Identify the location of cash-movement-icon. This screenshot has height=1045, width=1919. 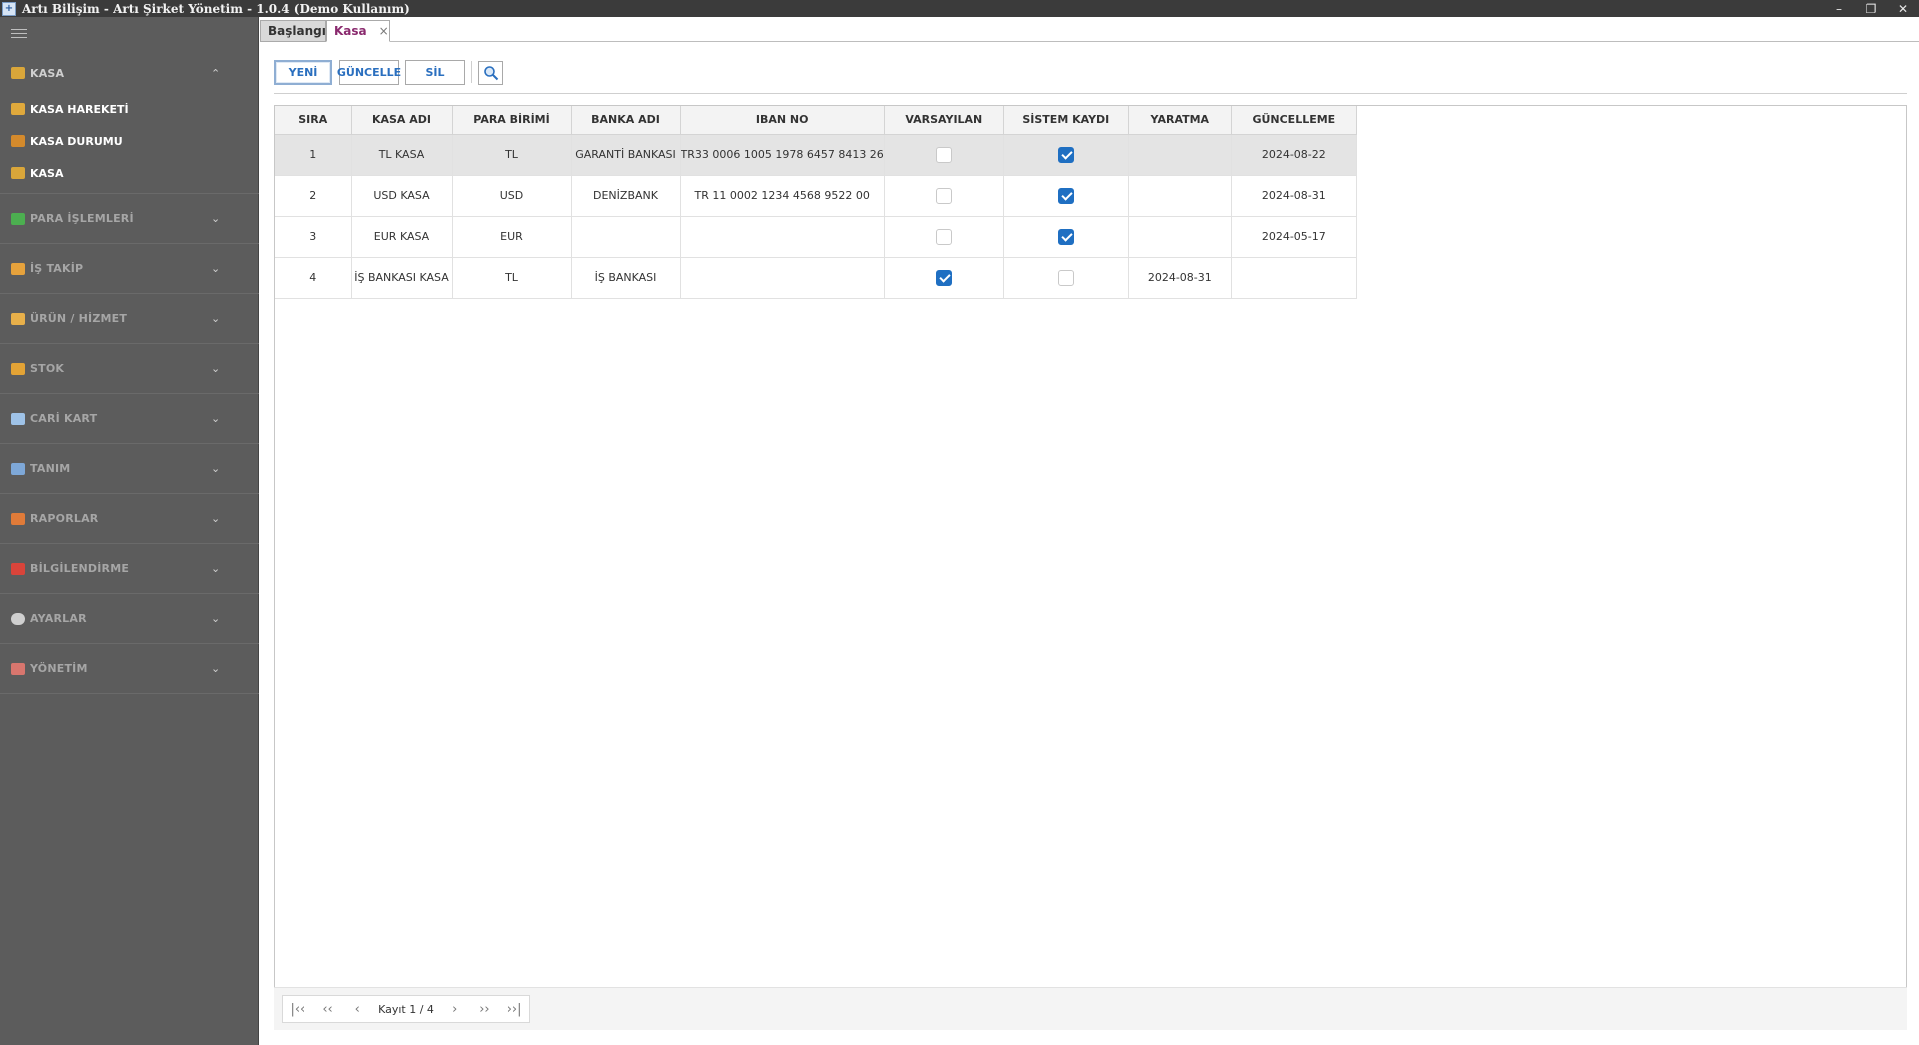
(18, 109).